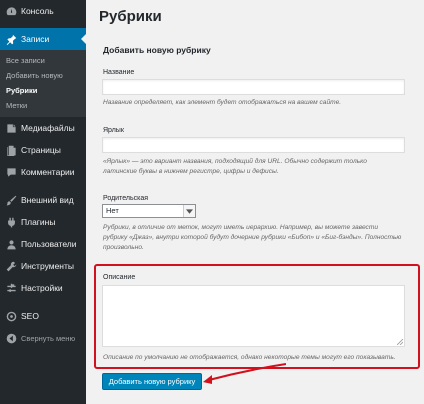 The width and height of the screenshot is (424, 404). Describe the element at coordinates (48, 172) in the screenshot. I see `sidebar-item-label: Комментарии` at that location.